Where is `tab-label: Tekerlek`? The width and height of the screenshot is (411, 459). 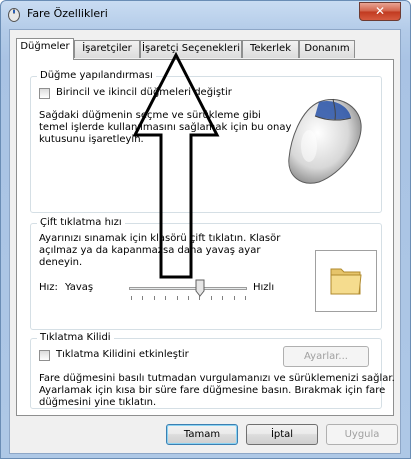 tab-label: Tekerlek is located at coordinates (270, 48).